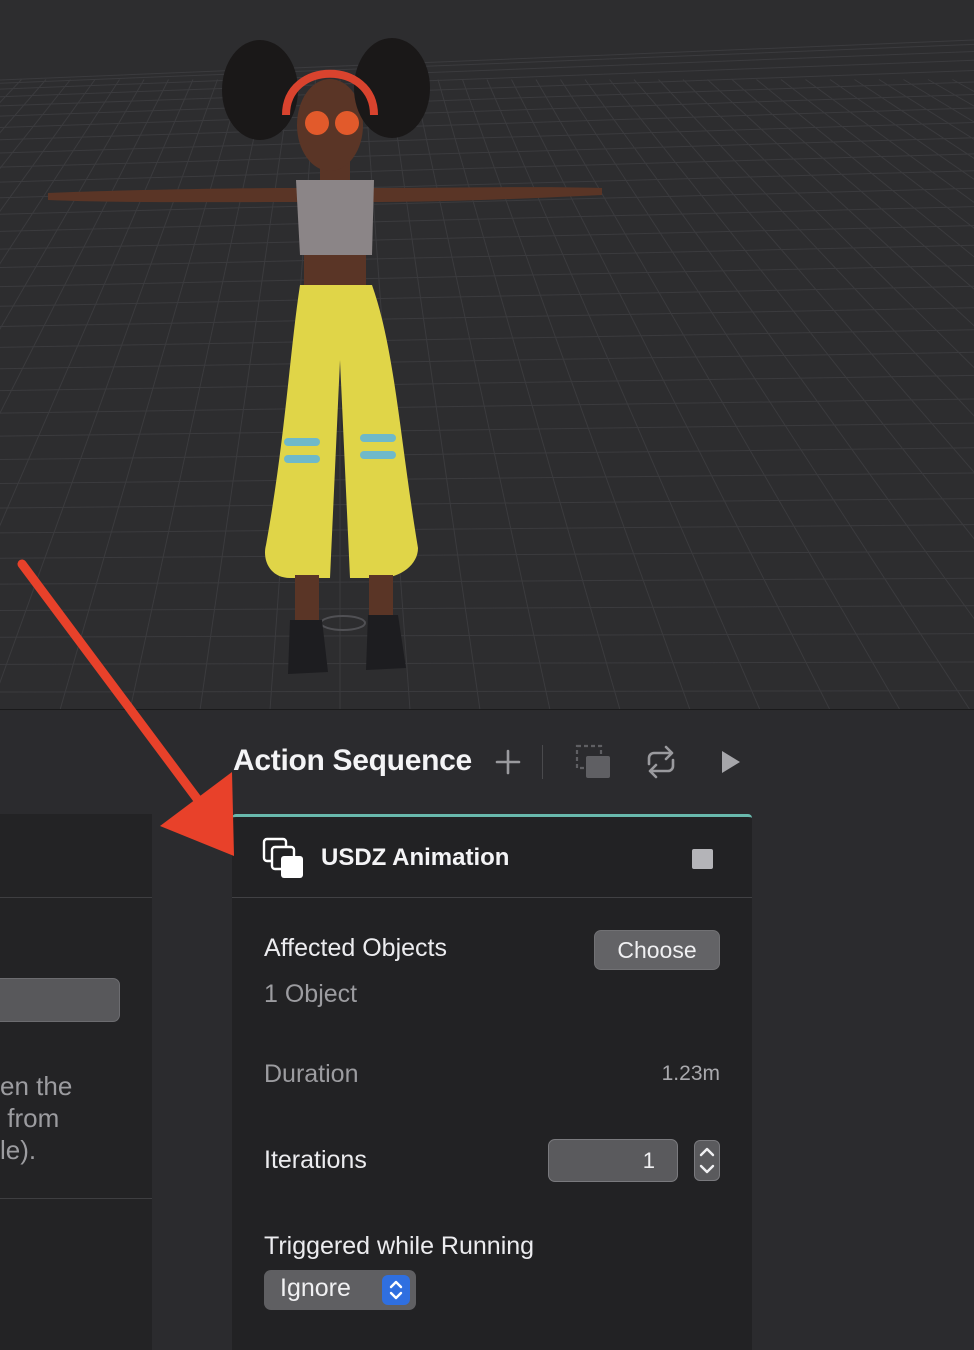 Image resolution: width=974 pixels, height=1350 pixels. I want to click on left-card-text: en the from le)., so click(36, 1118).